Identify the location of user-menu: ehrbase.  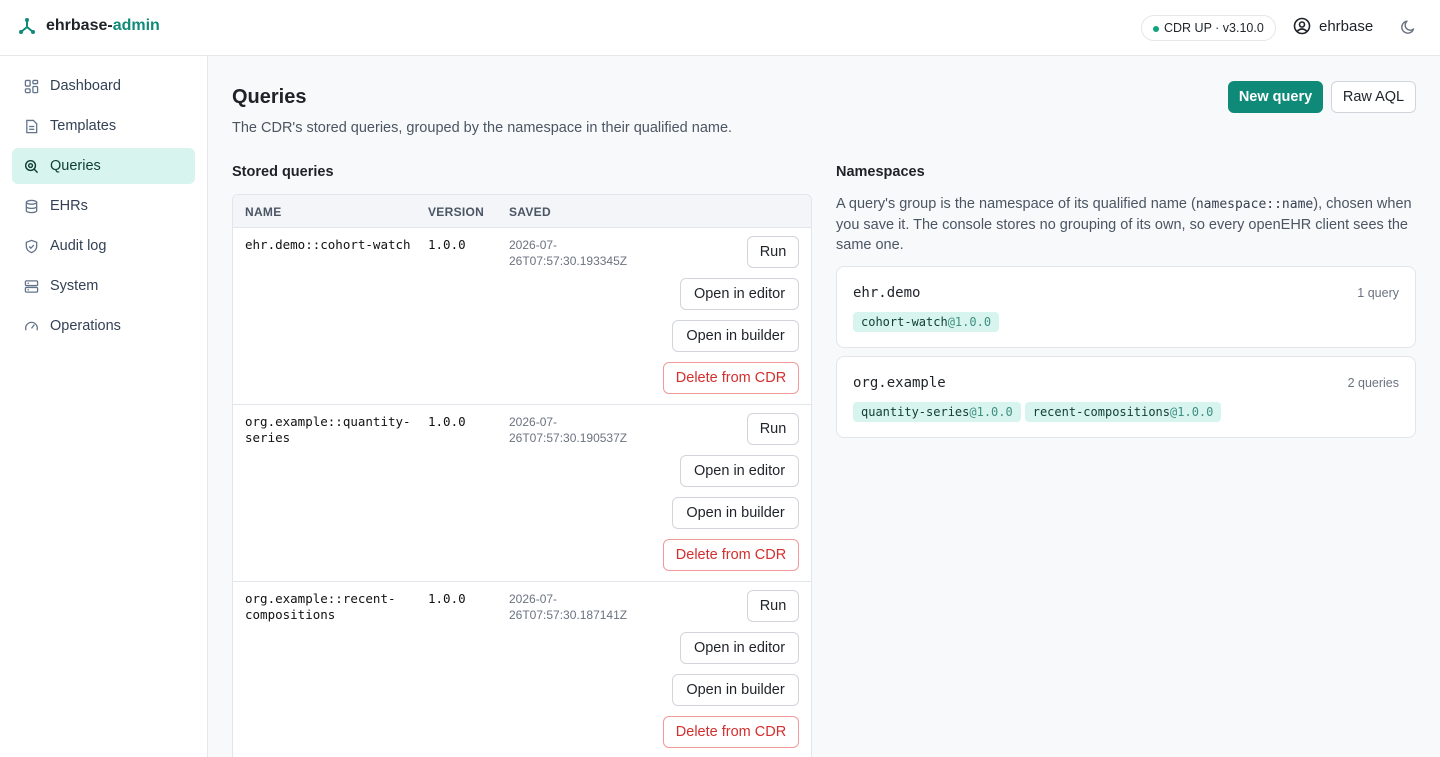
(1333, 26).